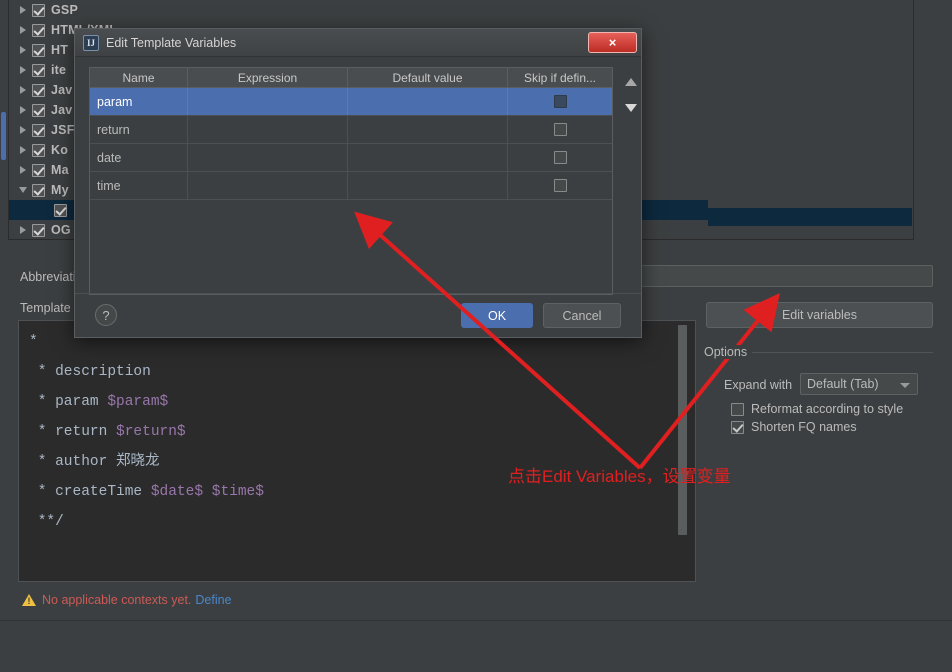  Describe the element at coordinates (428, 77) in the screenshot. I see `column-header-2: Default value` at that location.